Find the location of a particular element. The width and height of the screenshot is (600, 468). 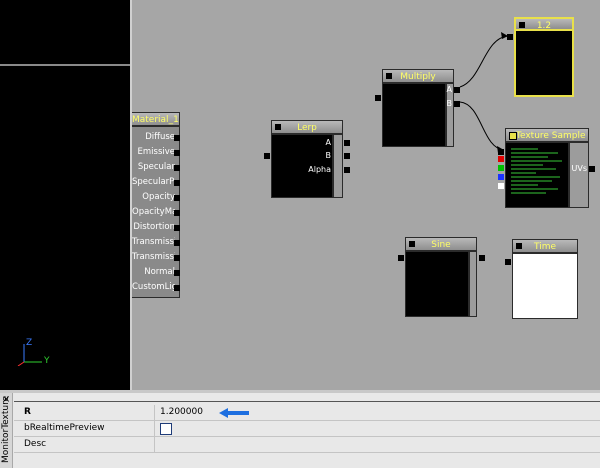

property-row-r: R 1.200000 is located at coordinates (307, 413).